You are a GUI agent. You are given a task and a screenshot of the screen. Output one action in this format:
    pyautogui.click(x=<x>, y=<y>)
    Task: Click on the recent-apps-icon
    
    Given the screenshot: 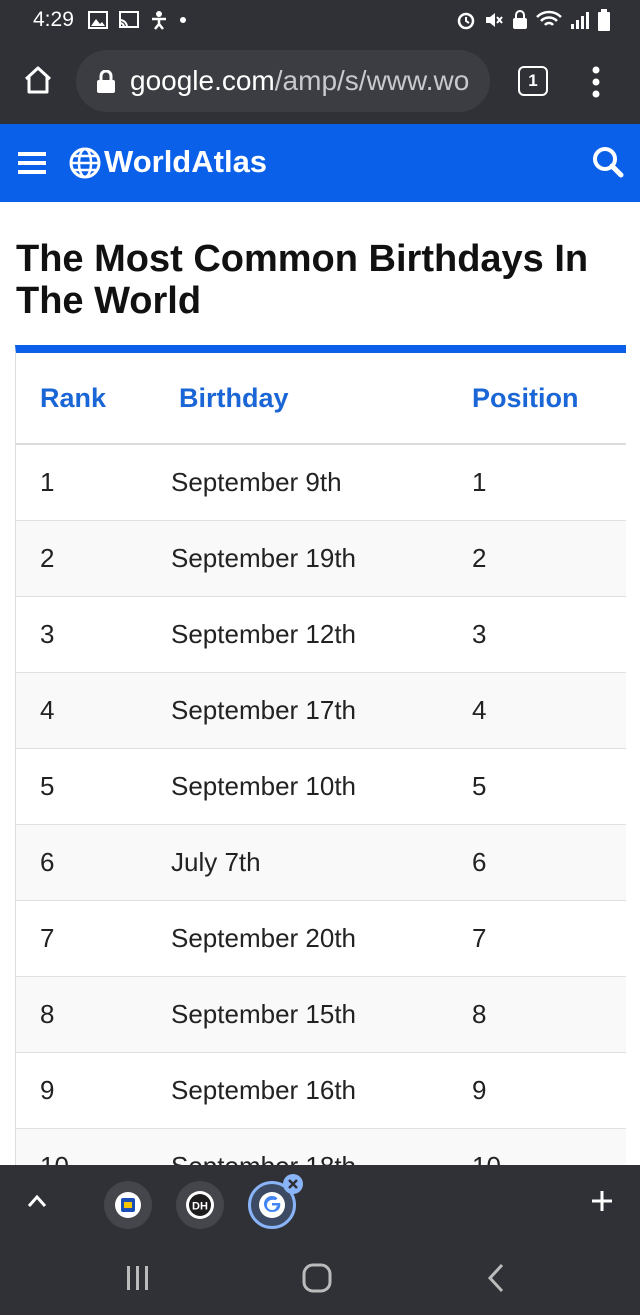 What is the action you would take?
    pyautogui.click(x=138, y=1278)
    